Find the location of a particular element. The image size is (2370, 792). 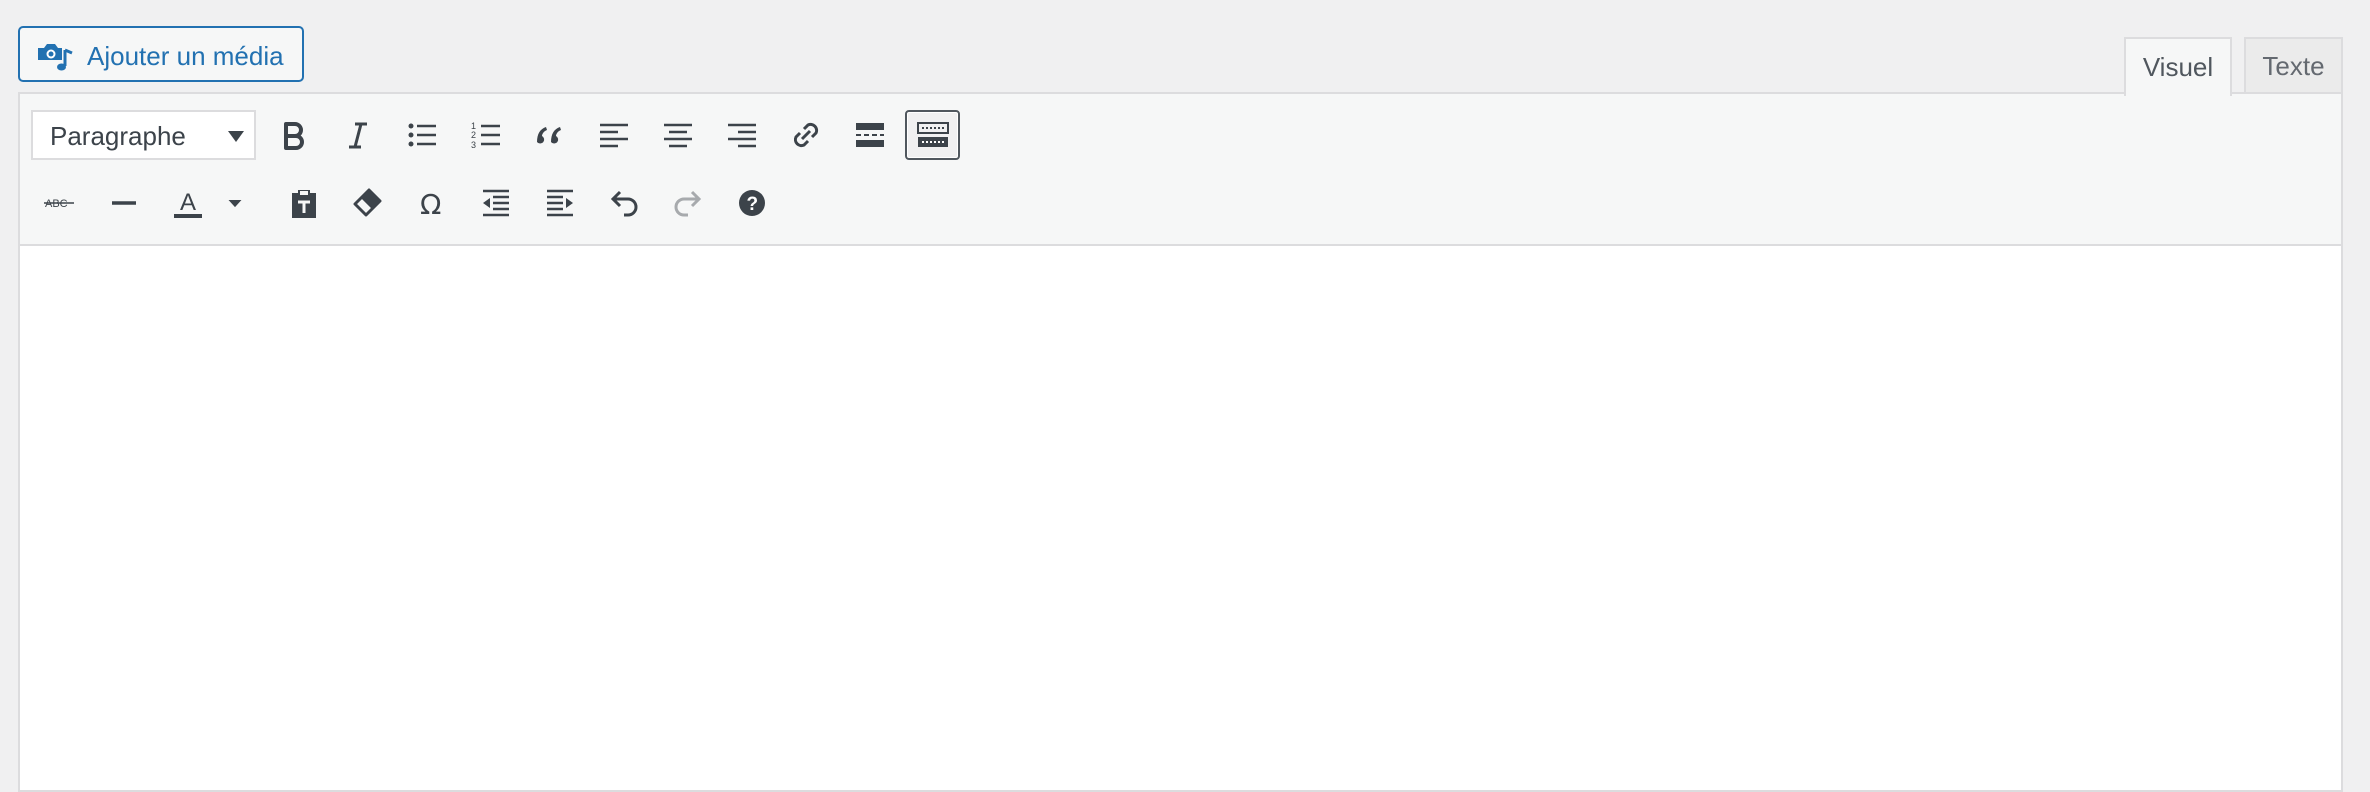

clear-formatting-icon is located at coordinates (367, 202).